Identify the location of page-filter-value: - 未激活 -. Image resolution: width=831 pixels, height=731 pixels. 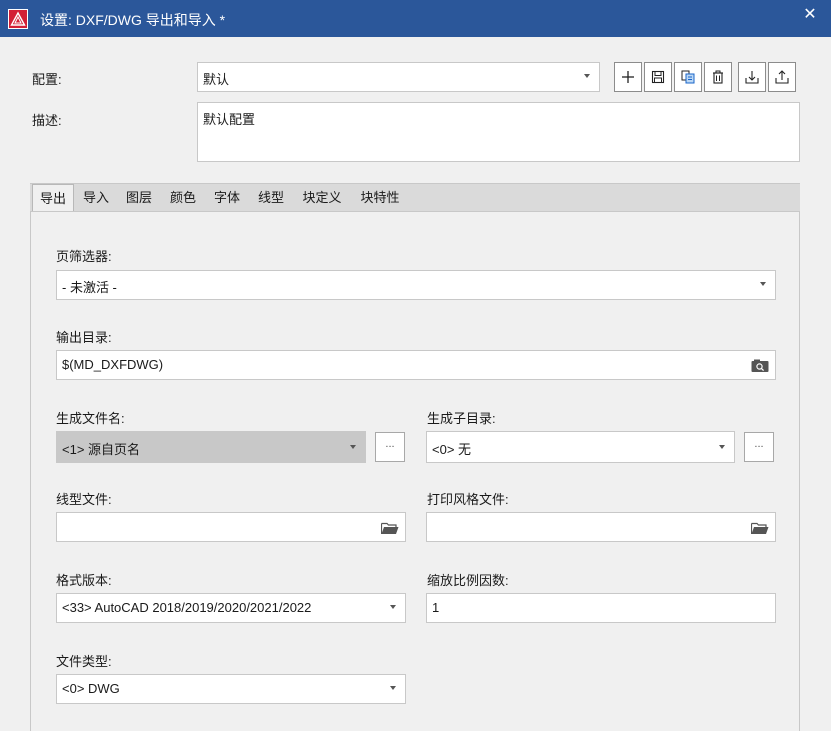
(89, 287).